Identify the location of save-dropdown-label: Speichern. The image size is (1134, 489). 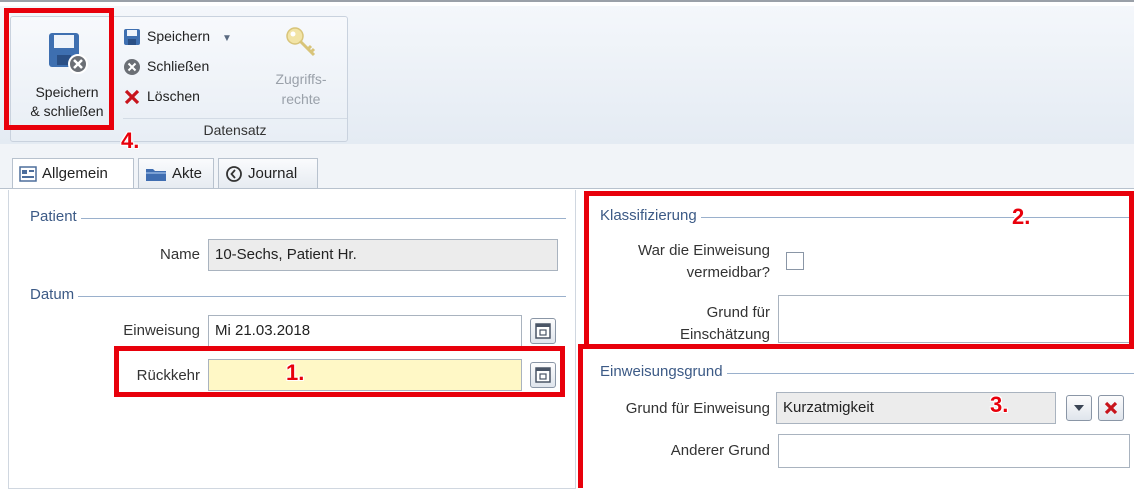
(179, 36).